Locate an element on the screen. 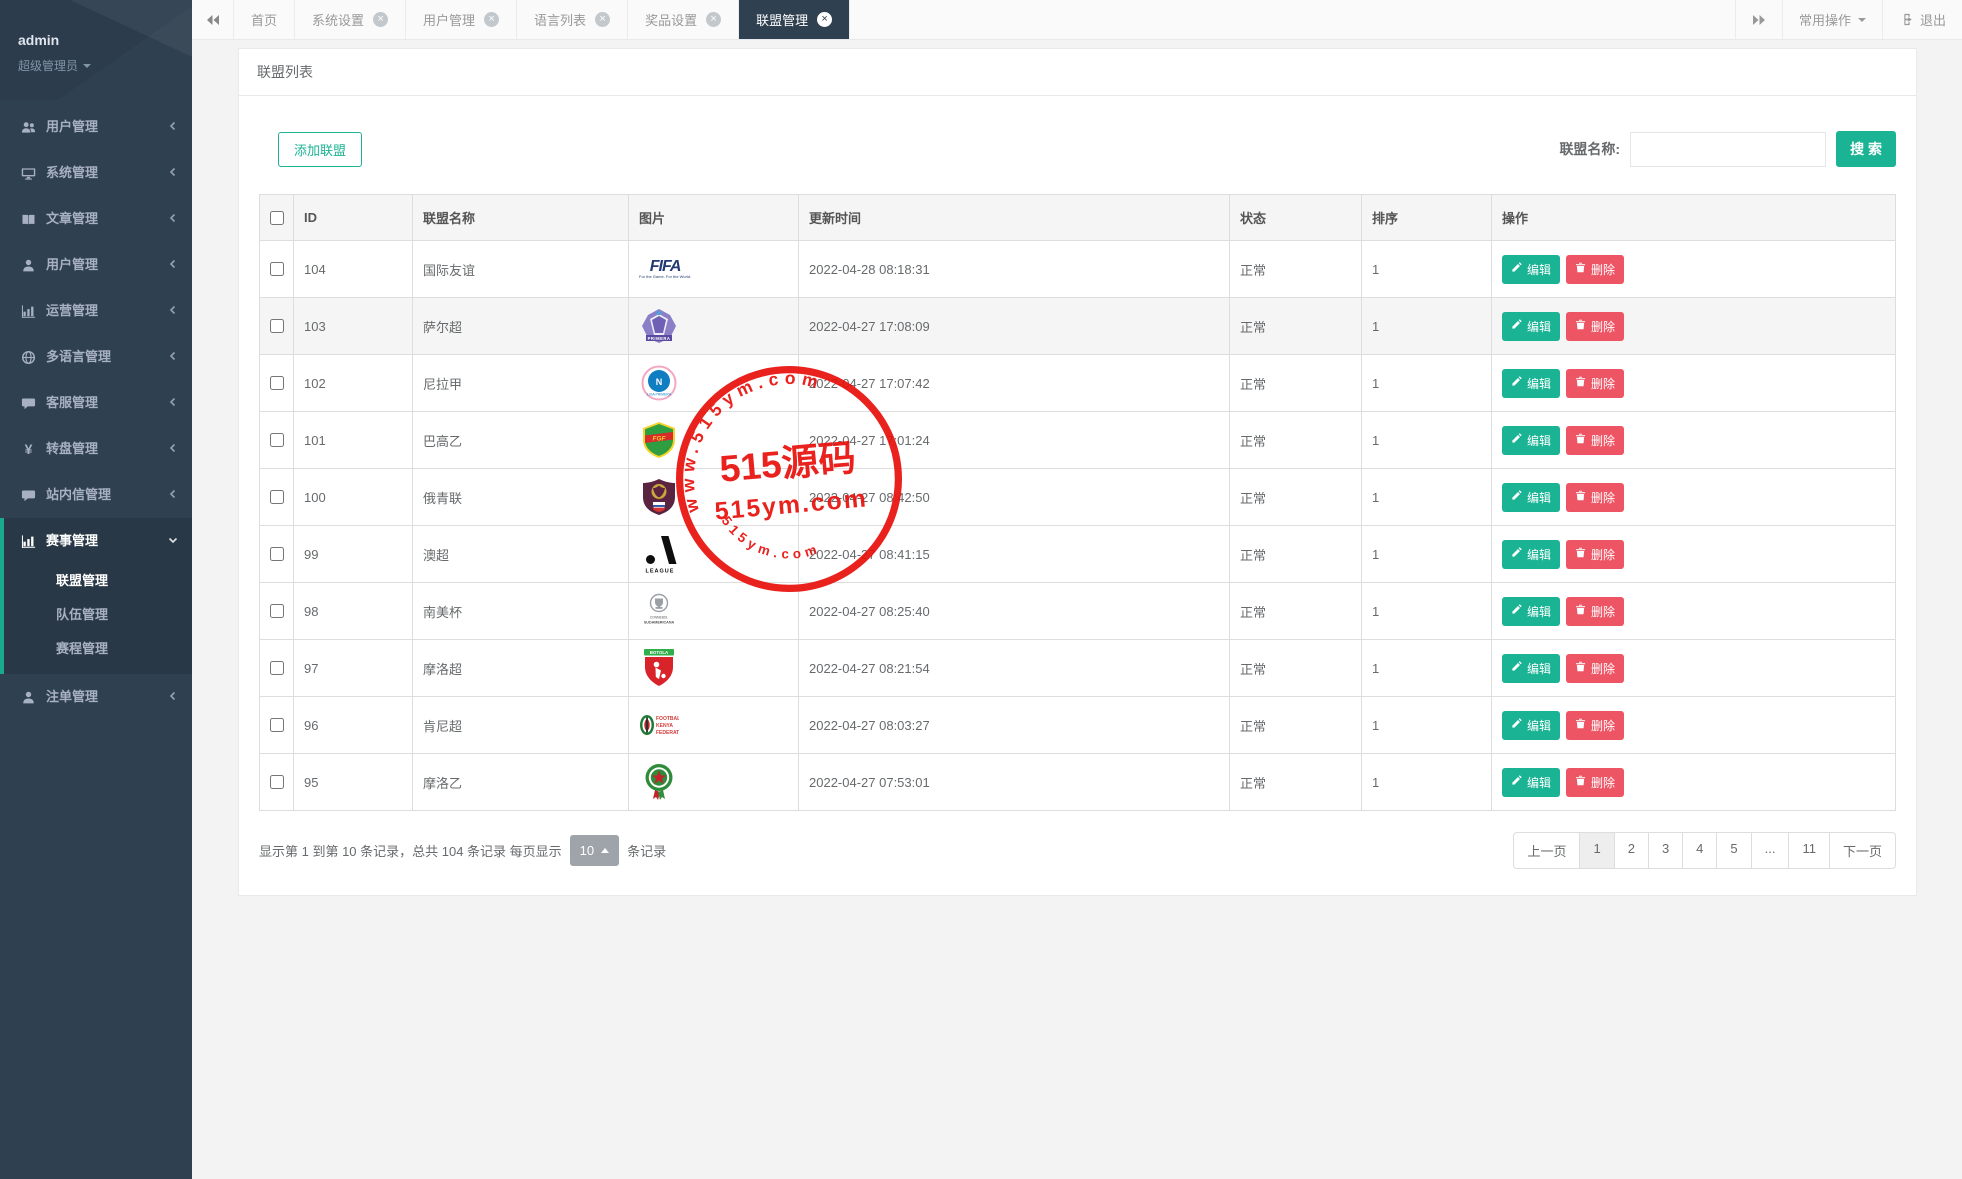 This screenshot has height=1179, width=1962. sidebar-subitem-联盟管理: 联盟管理 is located at coordinates (98, 581).